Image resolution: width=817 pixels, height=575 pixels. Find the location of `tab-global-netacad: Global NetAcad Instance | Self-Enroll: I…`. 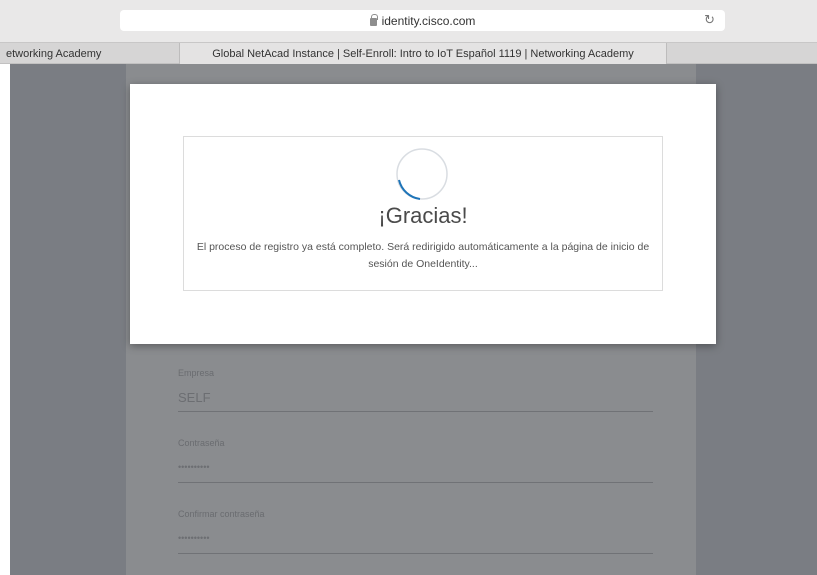

tab-global-netacad: Global NetAcad Instance | Self-Enroll: I… is located at coordinates (423, 53).